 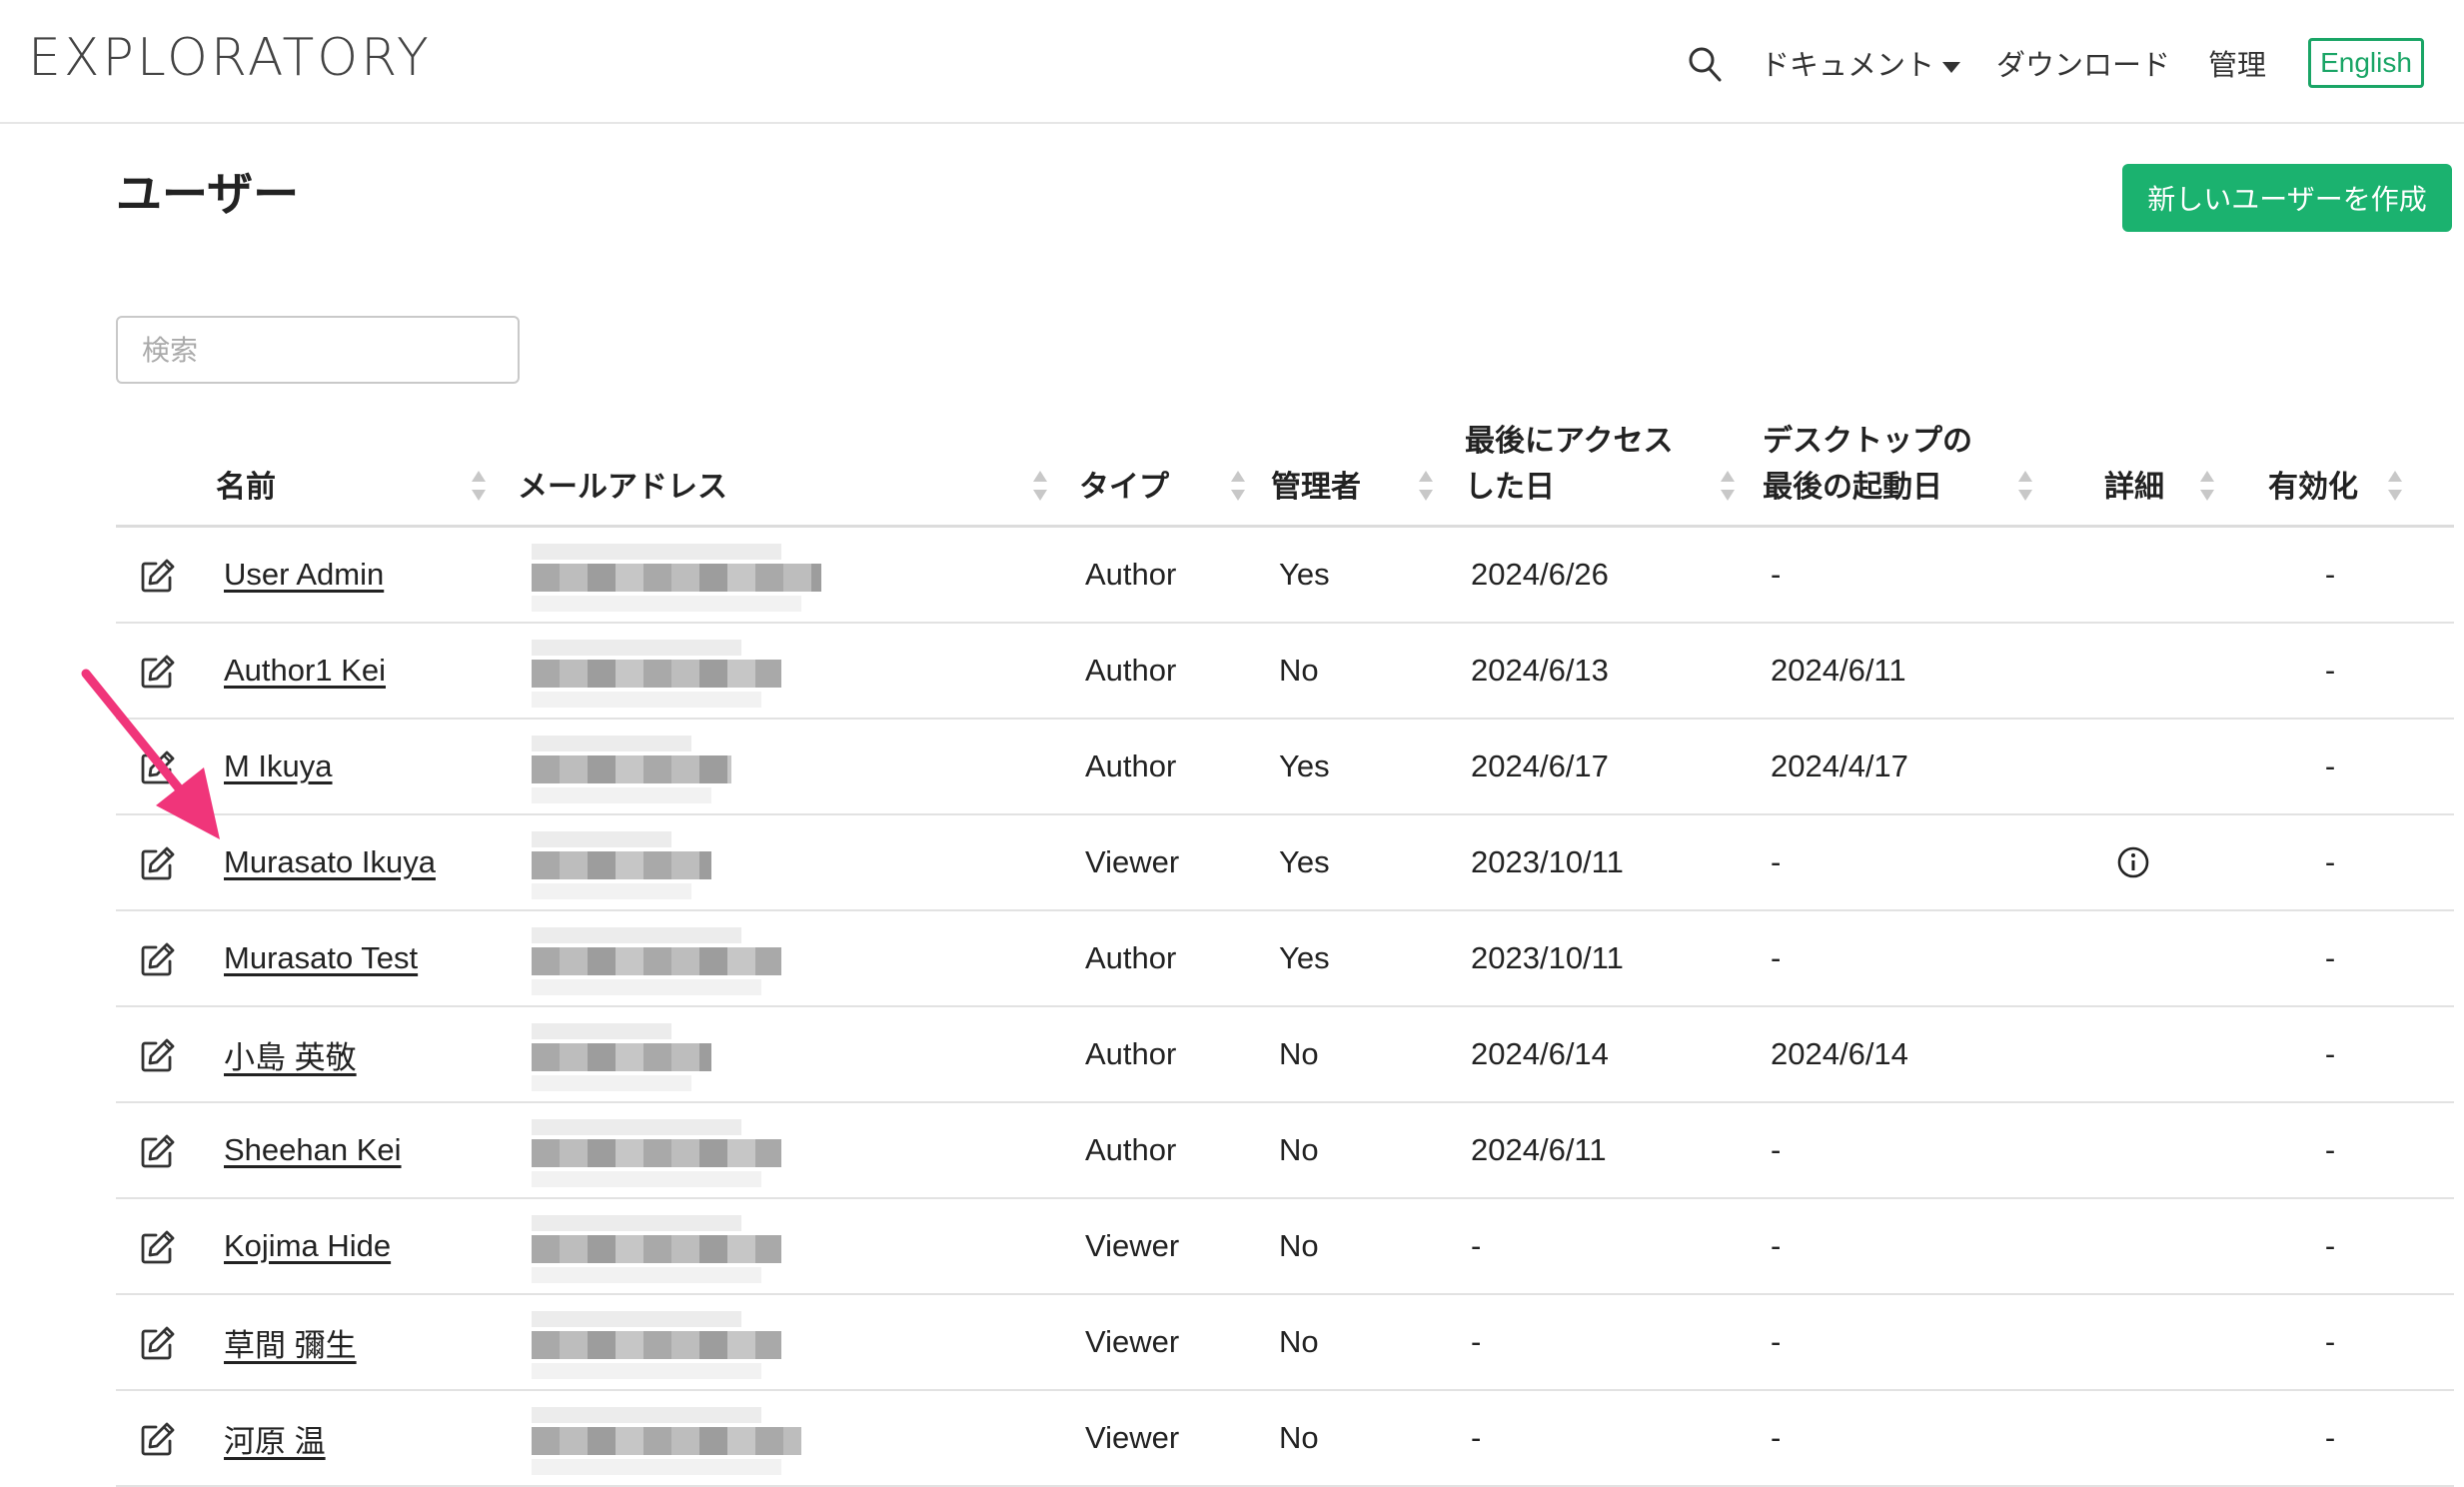 What do you see at coordinates (321, 958) in the screenshot?
I see `user-name-link: Murasato Test` at bounding box center [321, 958].